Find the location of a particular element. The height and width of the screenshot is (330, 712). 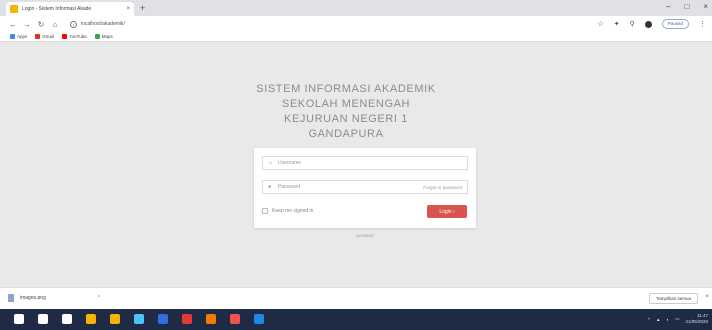

close-download-bar-icon: × is located at coordinates (707, 297).